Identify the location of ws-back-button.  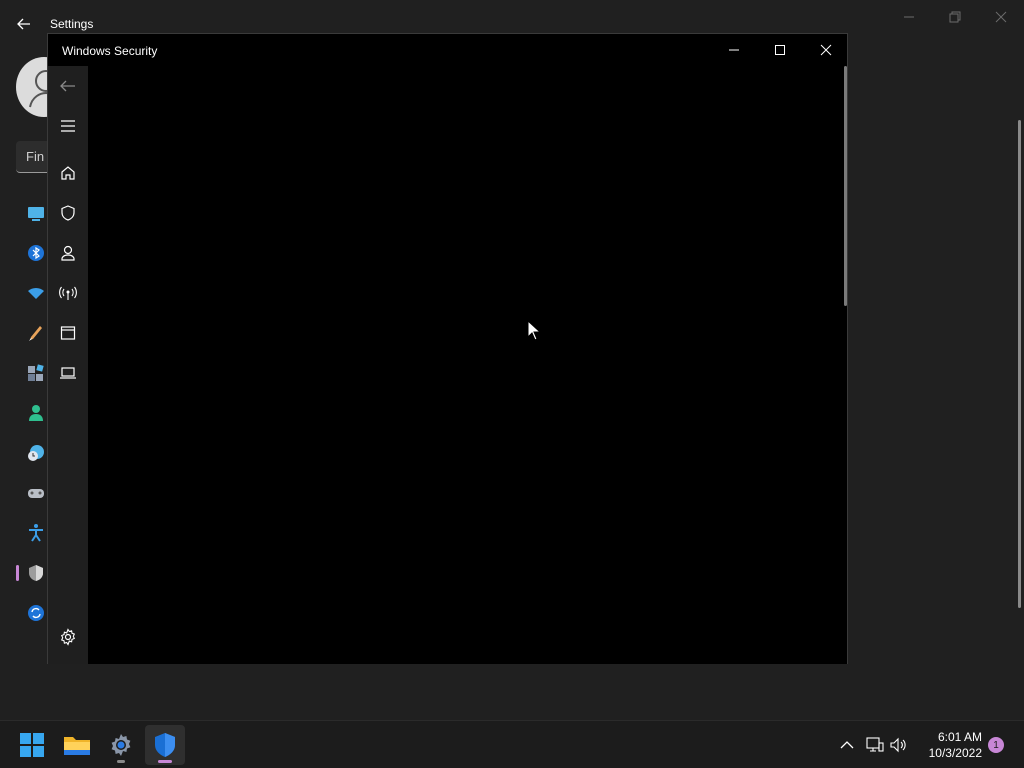
(68, 86).